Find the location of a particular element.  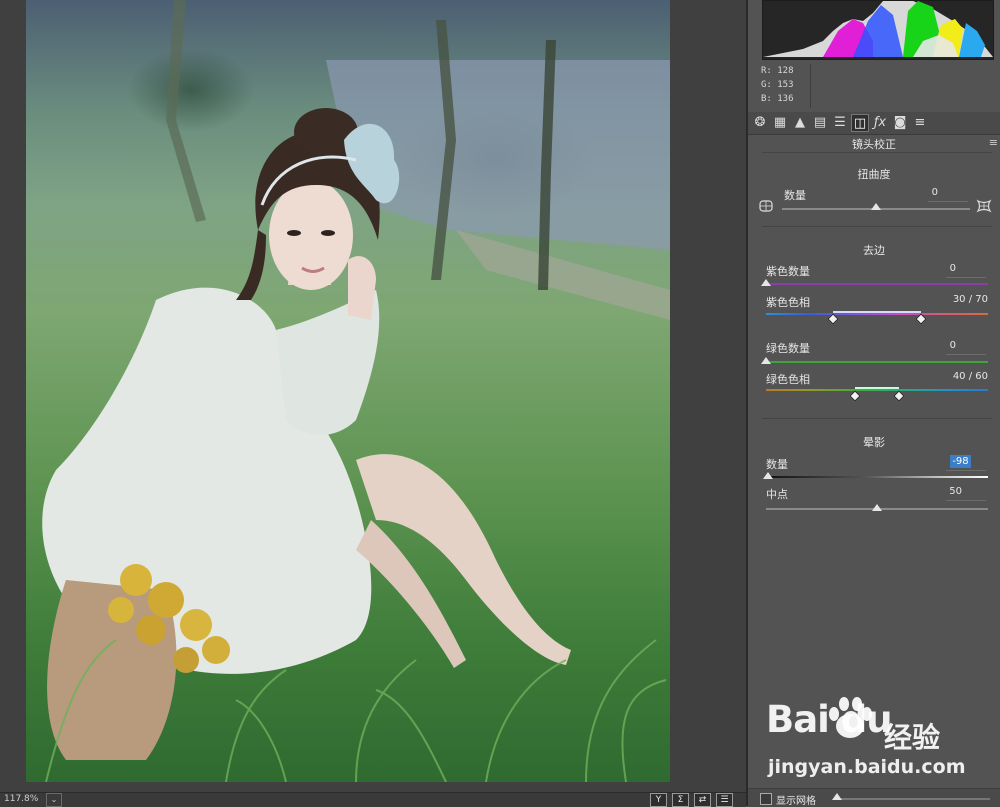

purple-amount-slider-track is located at coordinates (877, 284).